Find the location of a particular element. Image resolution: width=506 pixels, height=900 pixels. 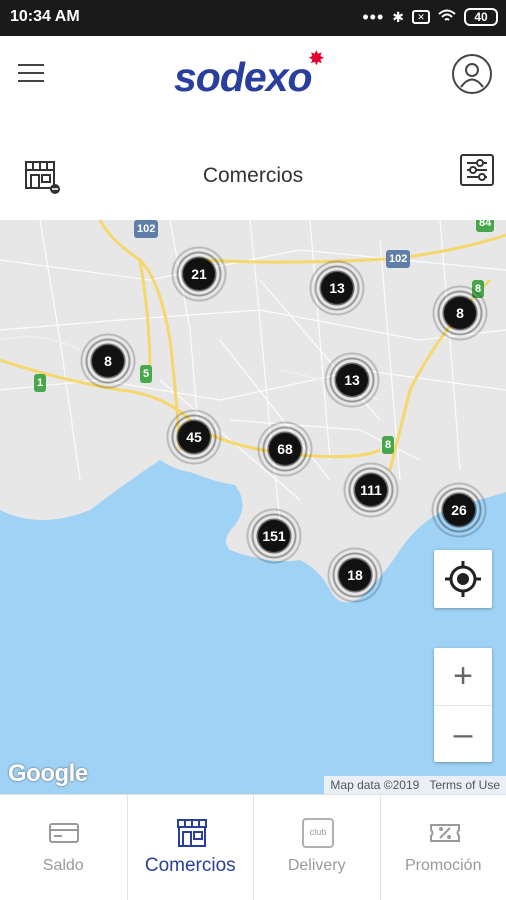

map-attribution: Map data ©2019 Terms of Use is located at coordinates (415, 785).